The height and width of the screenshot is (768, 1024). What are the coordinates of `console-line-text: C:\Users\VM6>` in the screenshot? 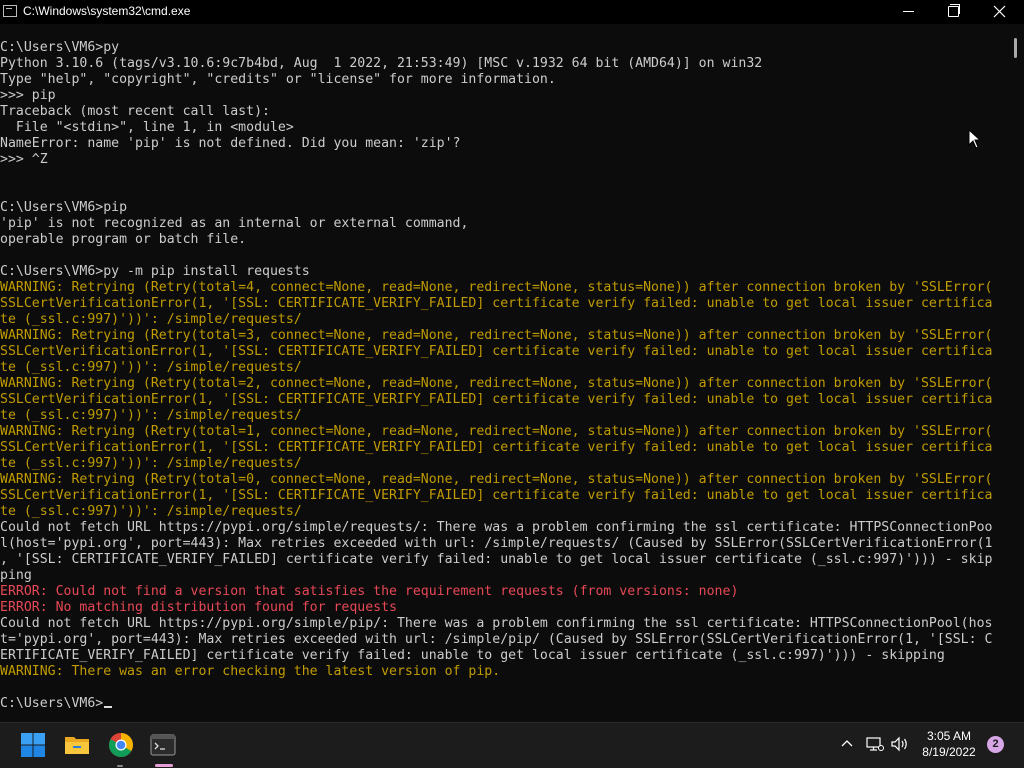 It's located at (52, 703).